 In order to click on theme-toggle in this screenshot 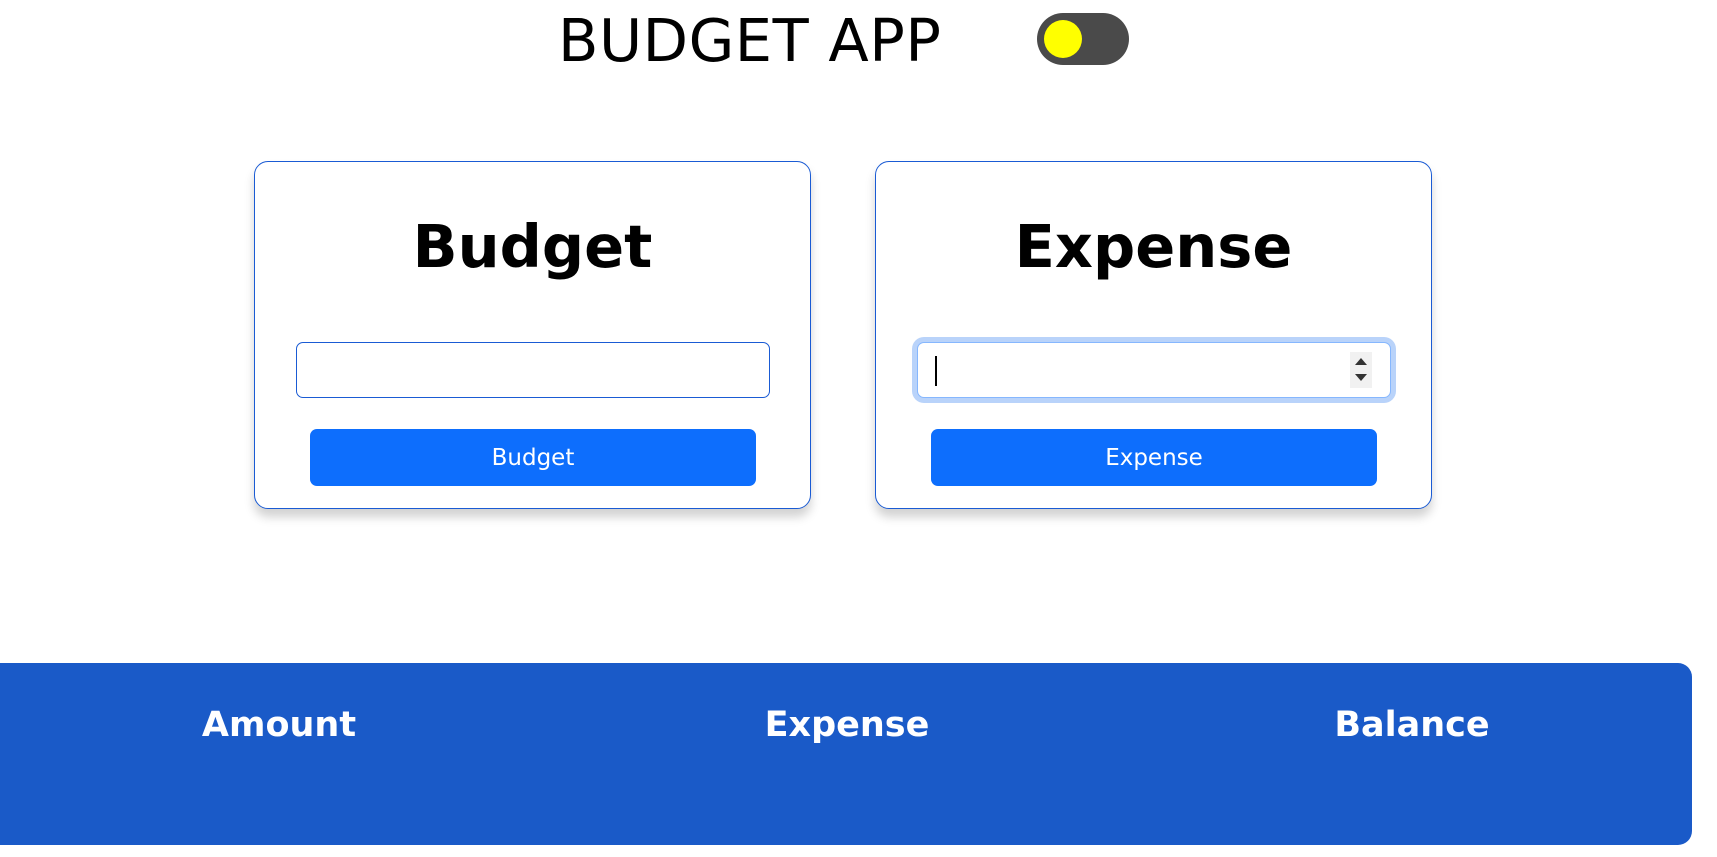, I will do `click(1083, 39)`.